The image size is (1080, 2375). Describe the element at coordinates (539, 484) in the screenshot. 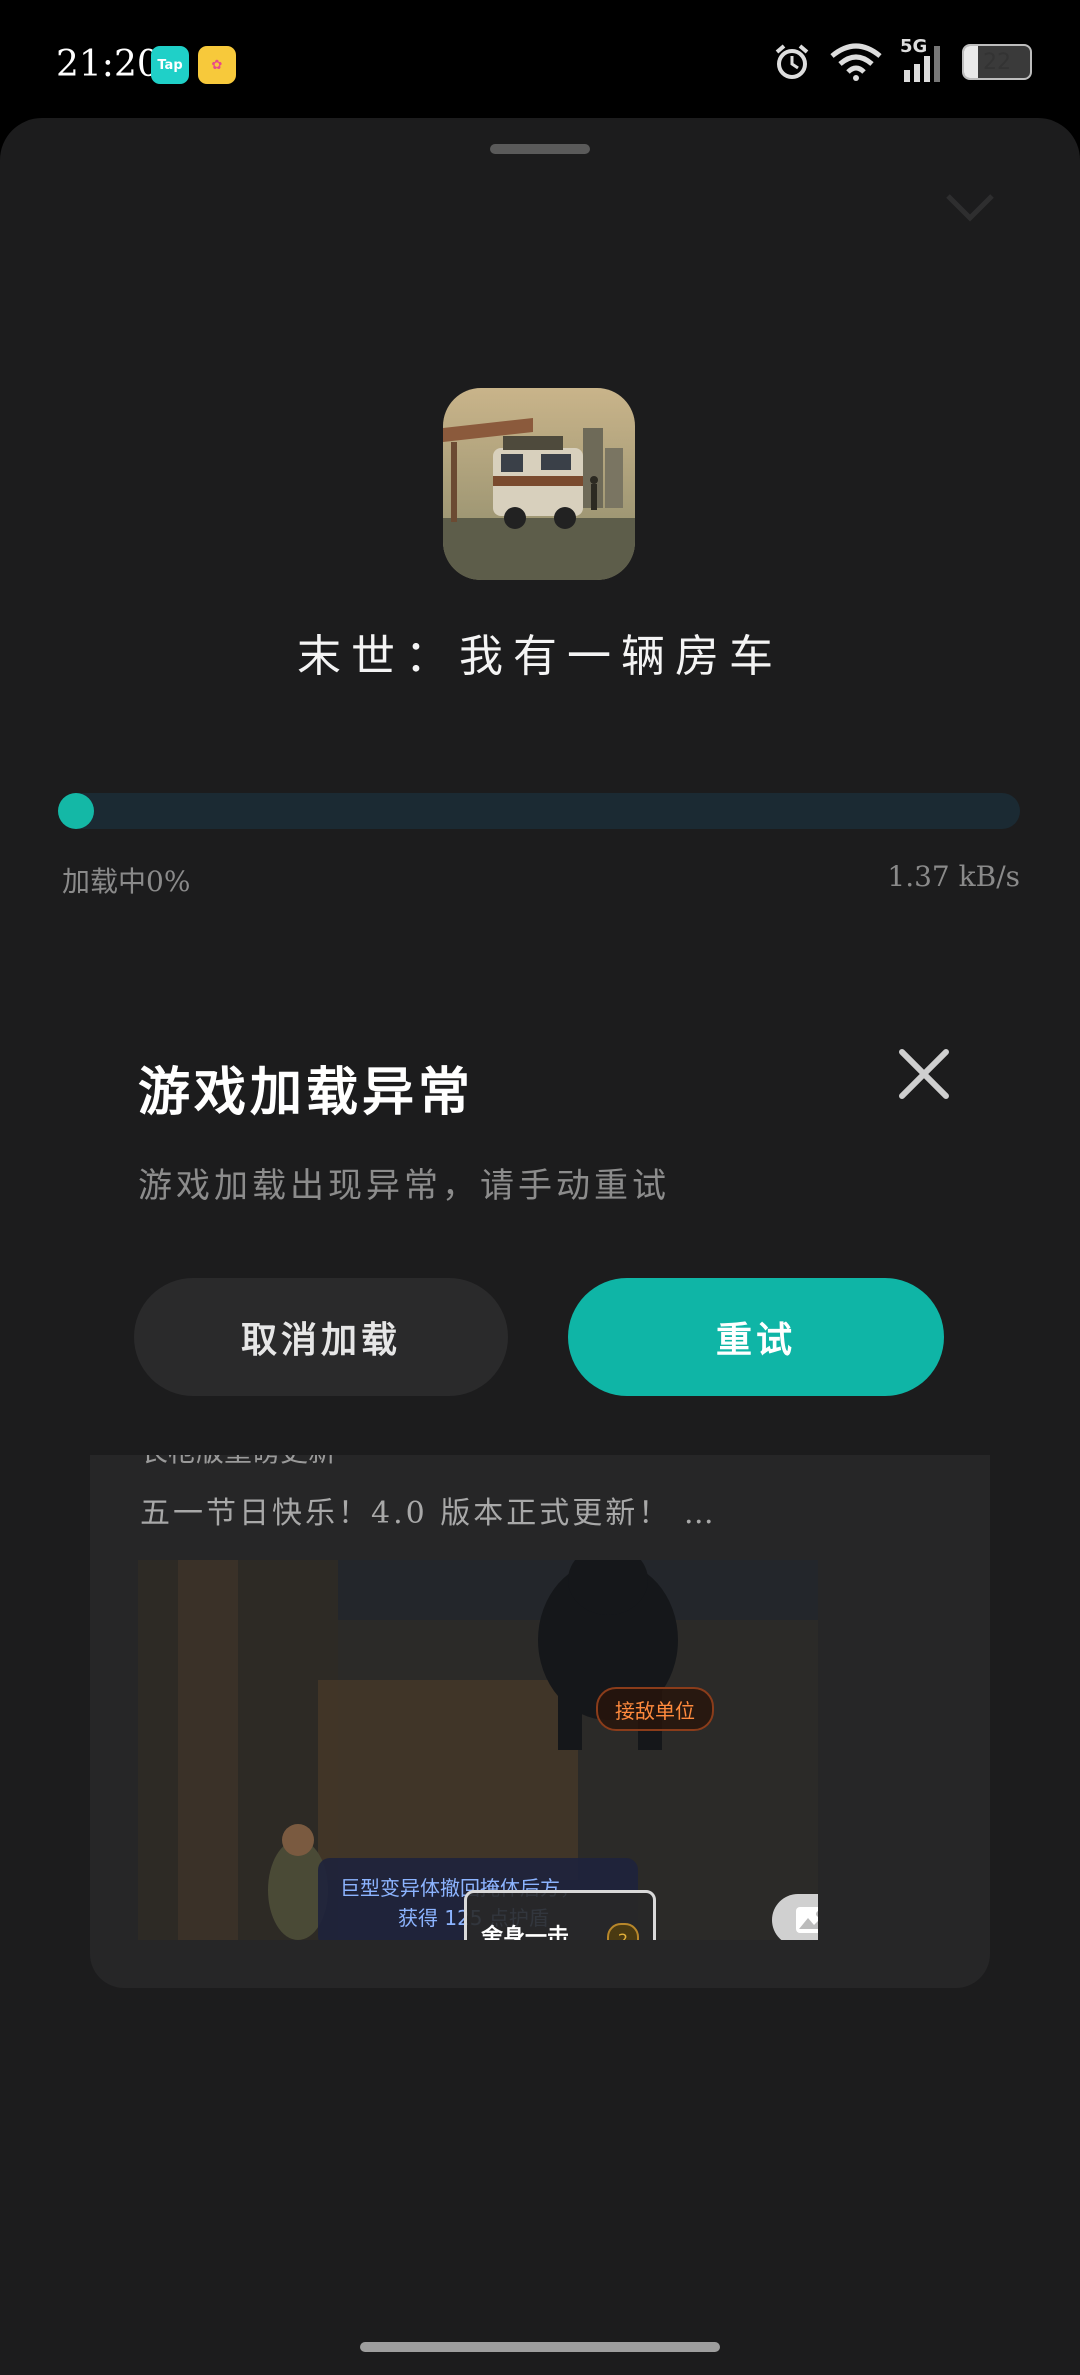

I see `game-icon` at that location.